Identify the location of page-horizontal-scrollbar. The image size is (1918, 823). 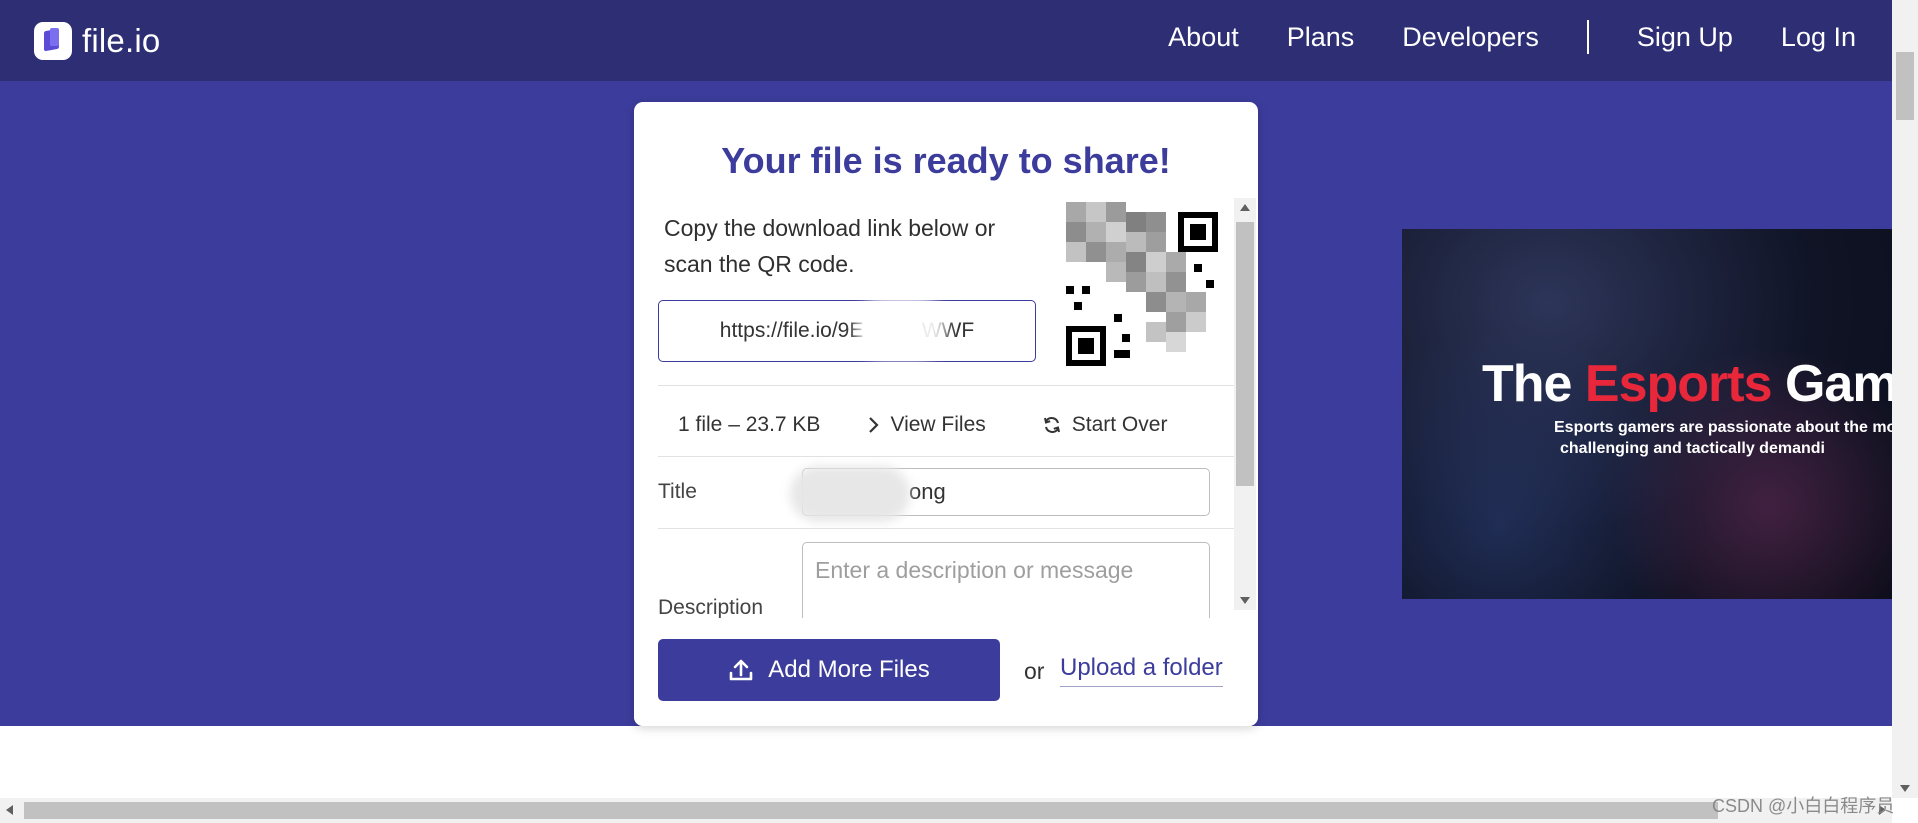
(946, 810).